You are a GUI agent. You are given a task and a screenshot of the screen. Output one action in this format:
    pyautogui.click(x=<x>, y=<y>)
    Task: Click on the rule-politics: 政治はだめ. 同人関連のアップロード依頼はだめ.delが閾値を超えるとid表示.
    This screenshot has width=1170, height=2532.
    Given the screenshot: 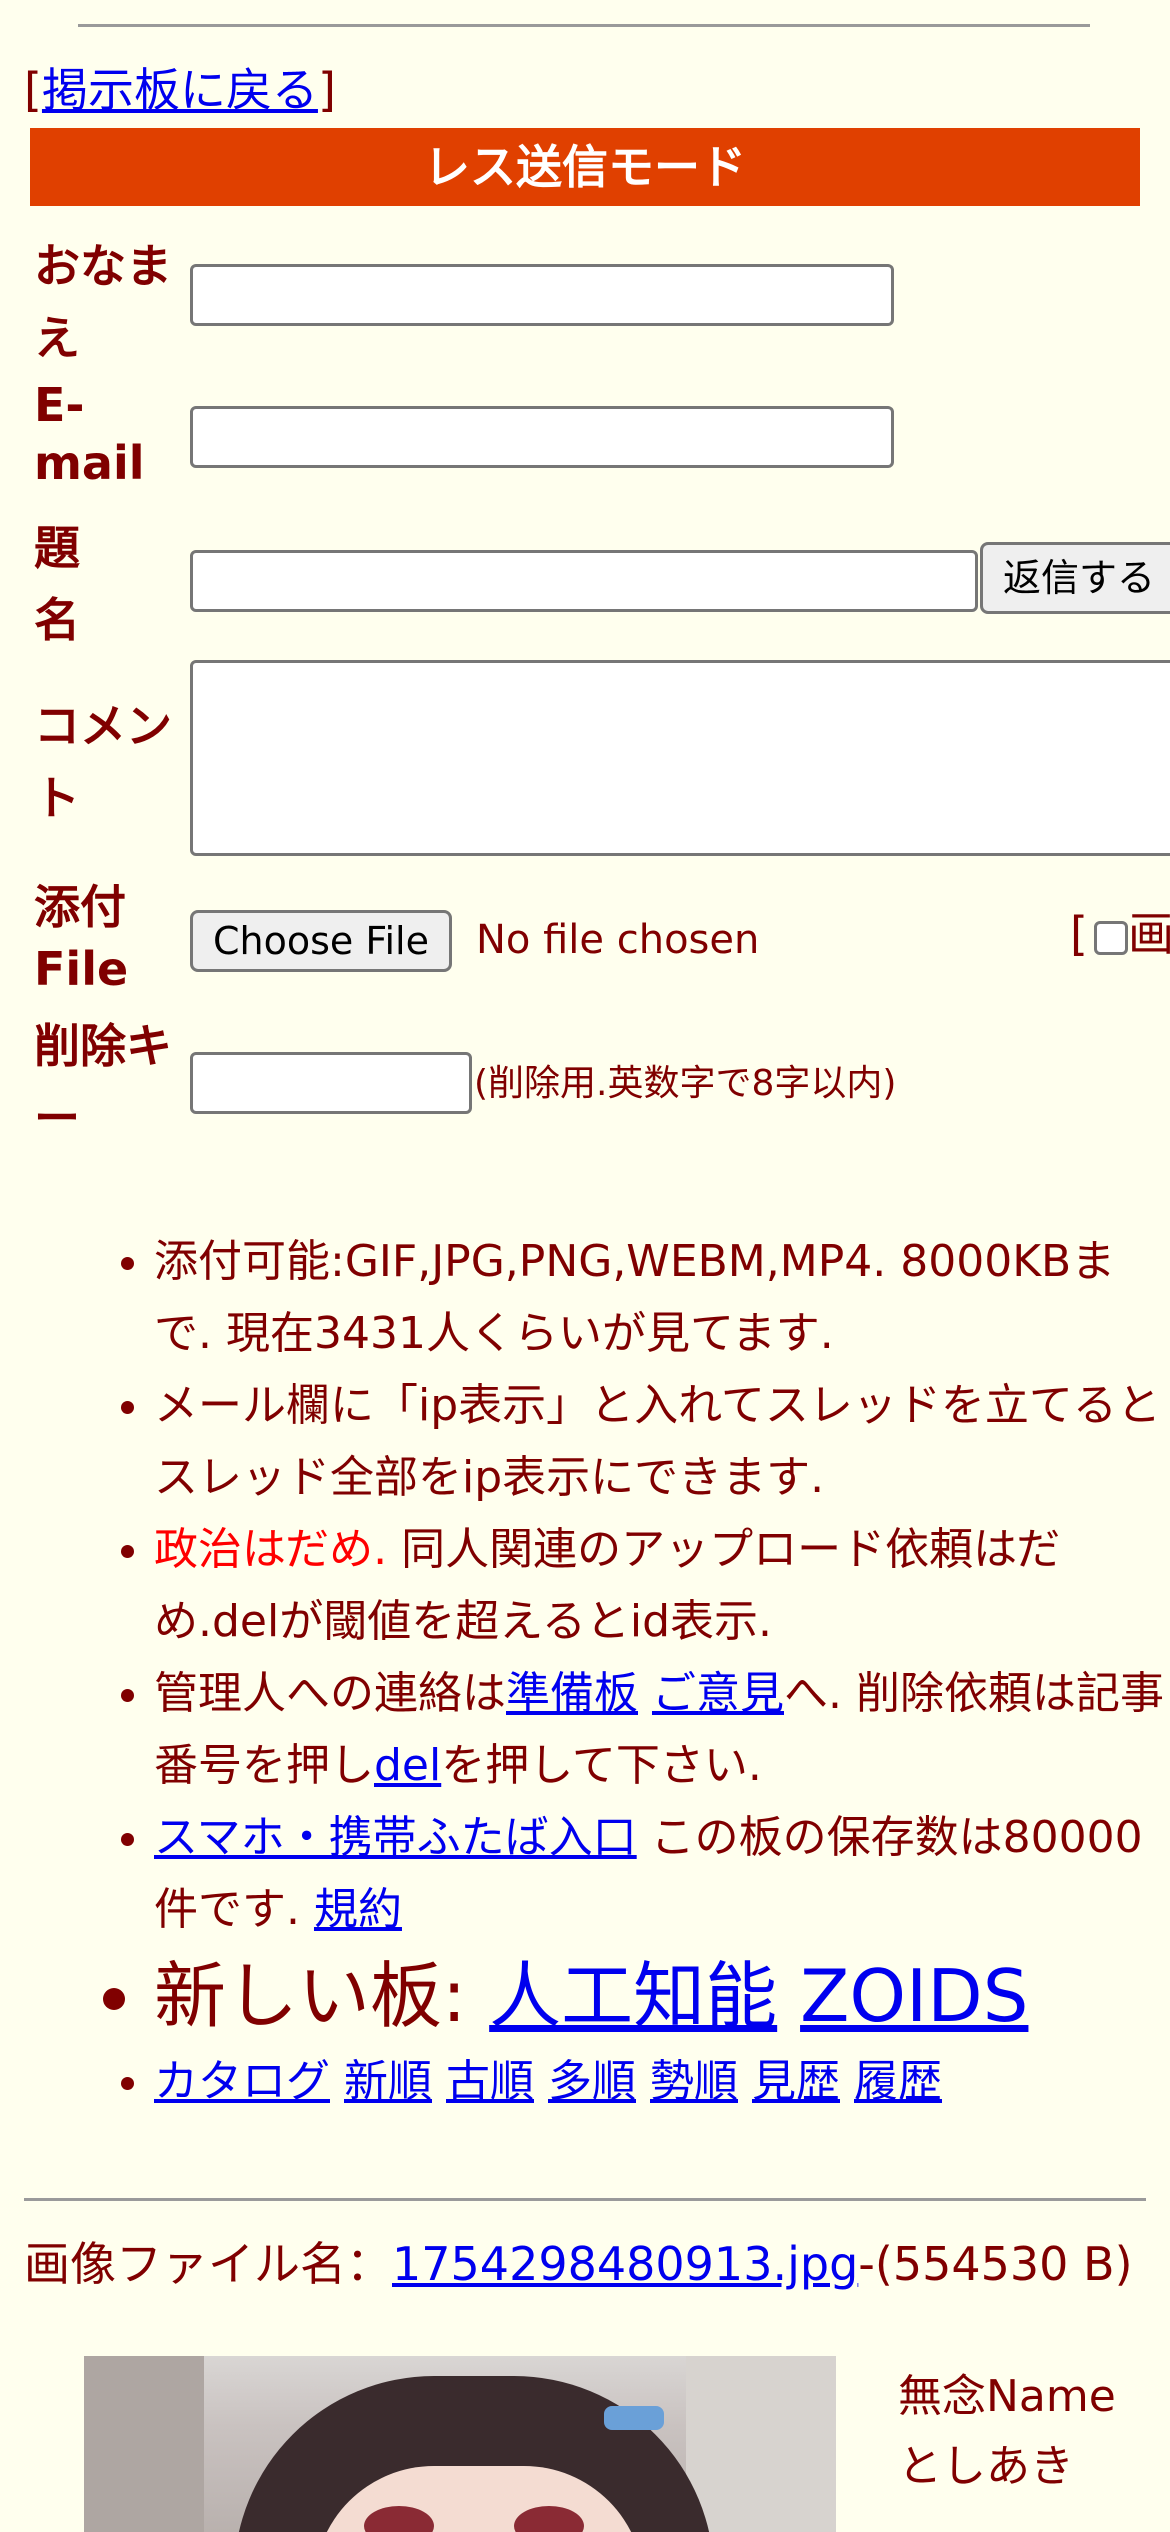 What is the action you would take?
    pyautogui.click(x=659, y=1586)
    